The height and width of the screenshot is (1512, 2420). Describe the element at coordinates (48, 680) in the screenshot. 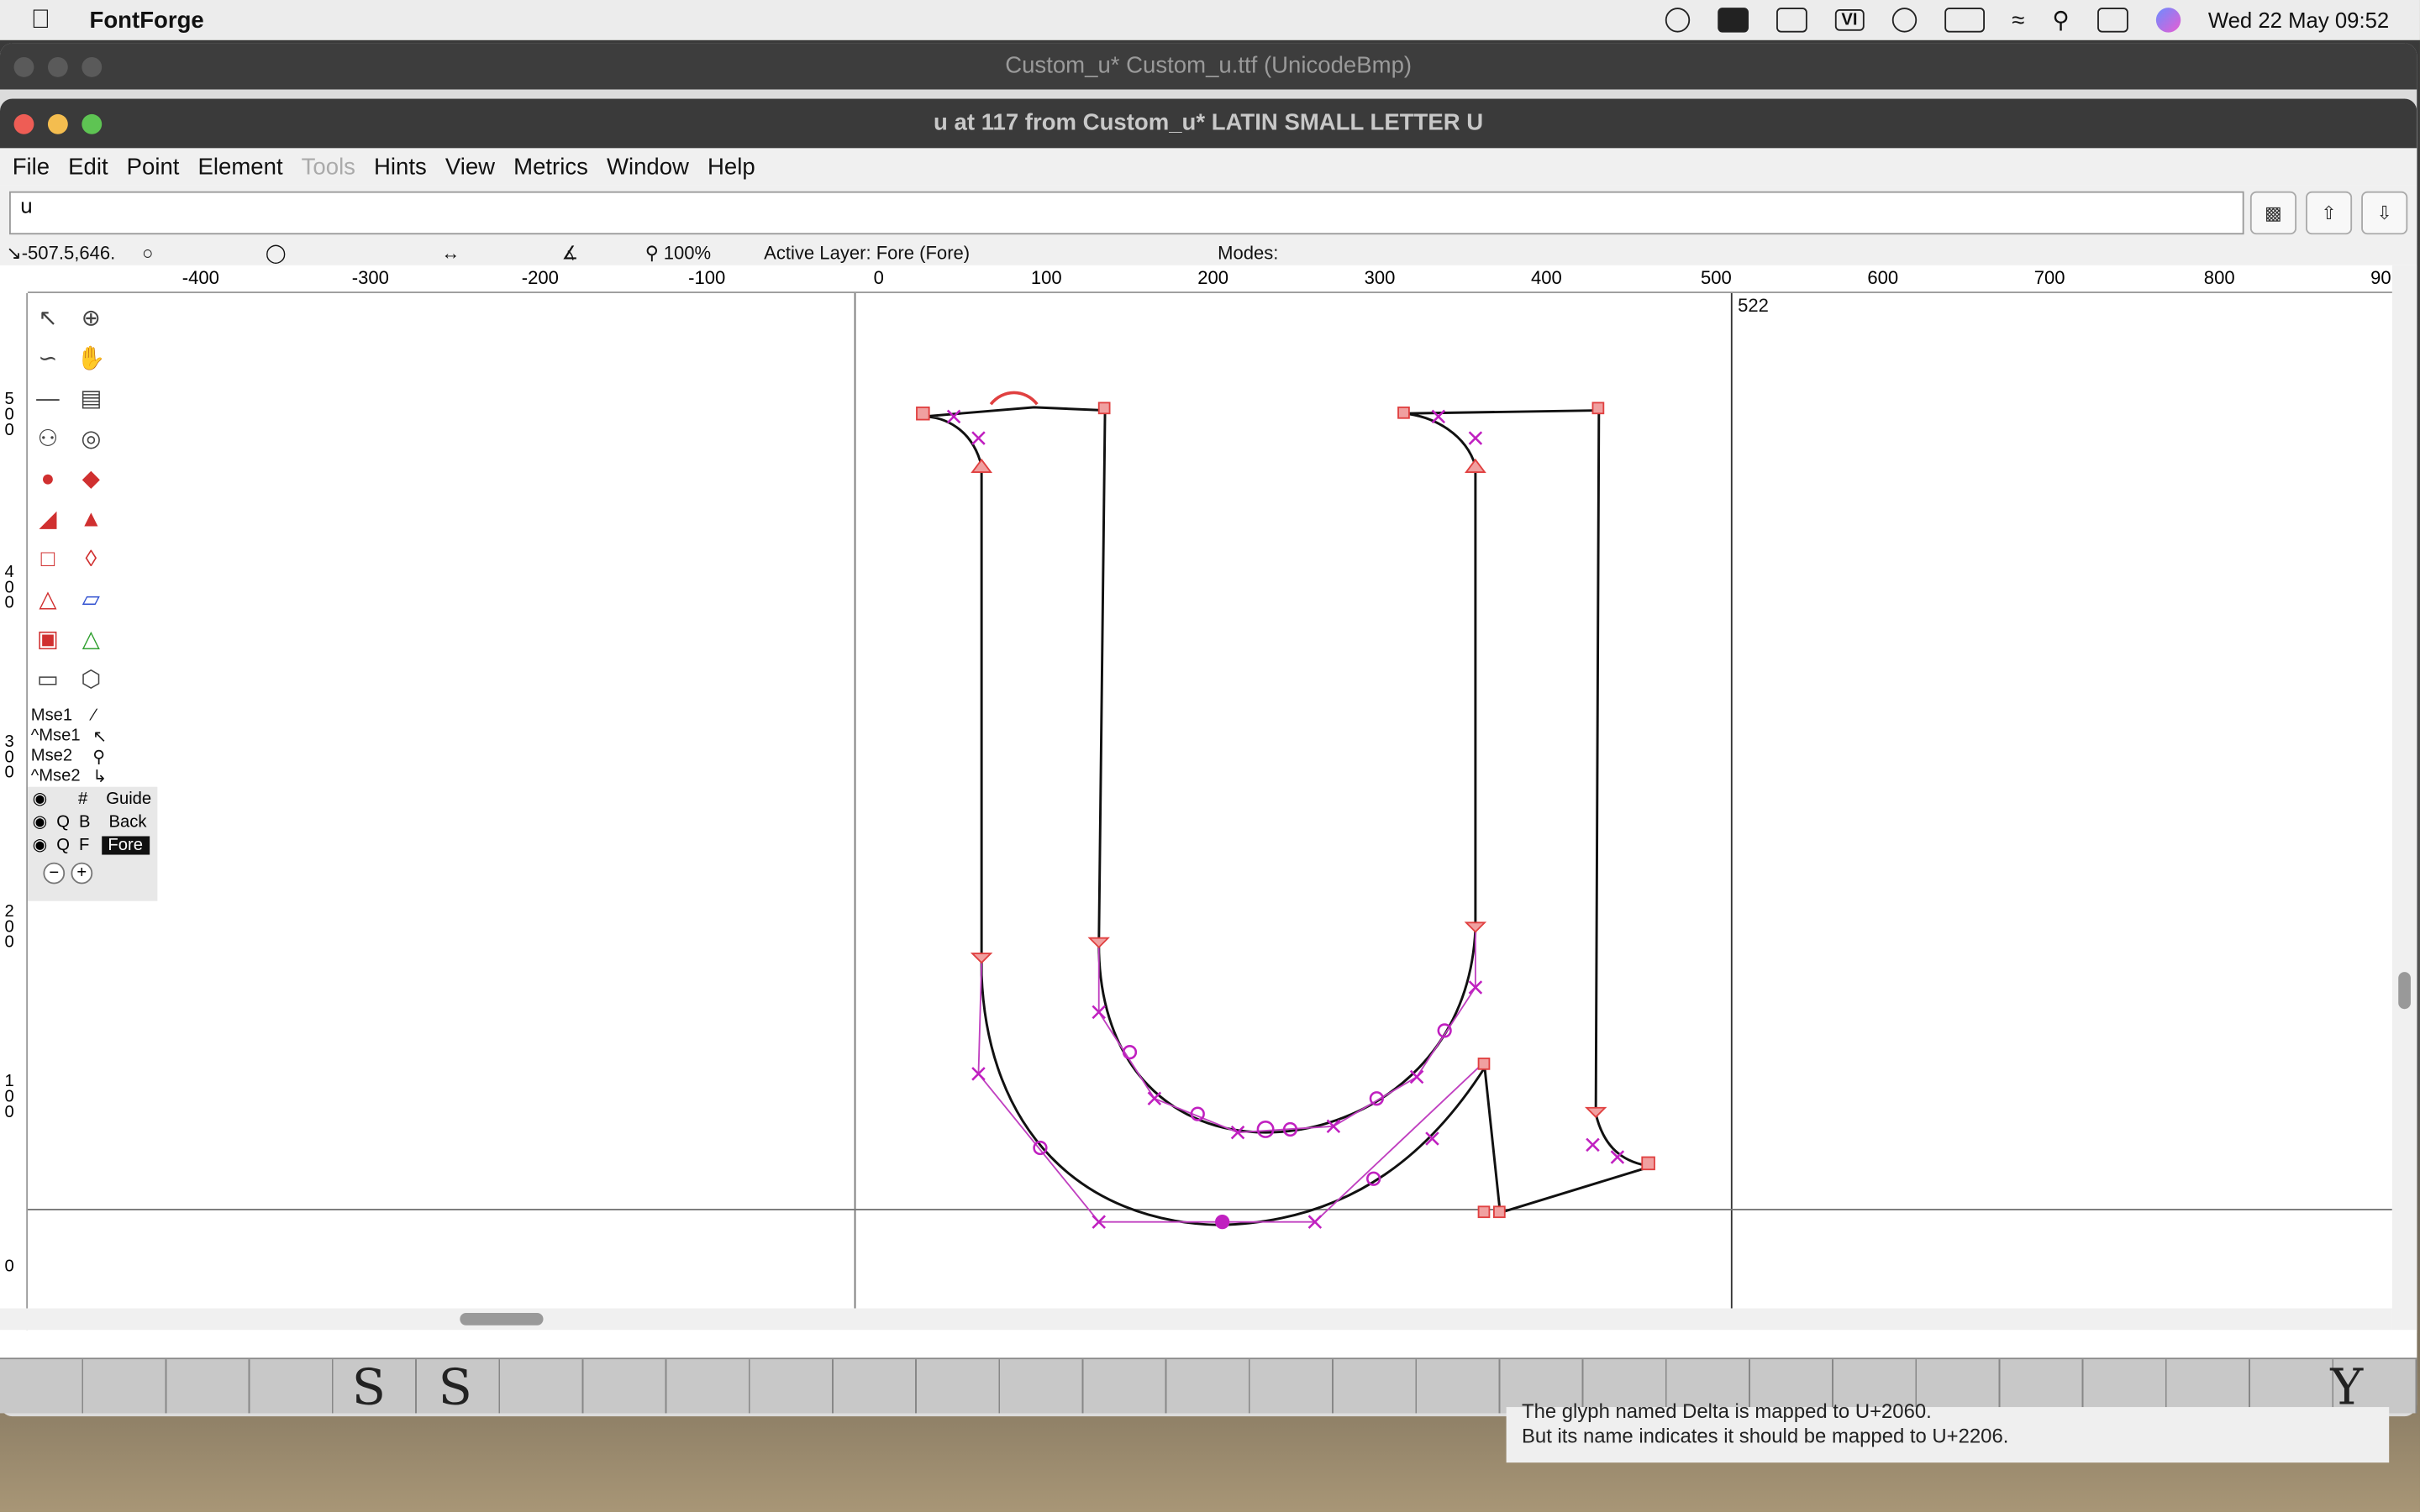

I see `rectangle-tool-icon: ▭` at that location.